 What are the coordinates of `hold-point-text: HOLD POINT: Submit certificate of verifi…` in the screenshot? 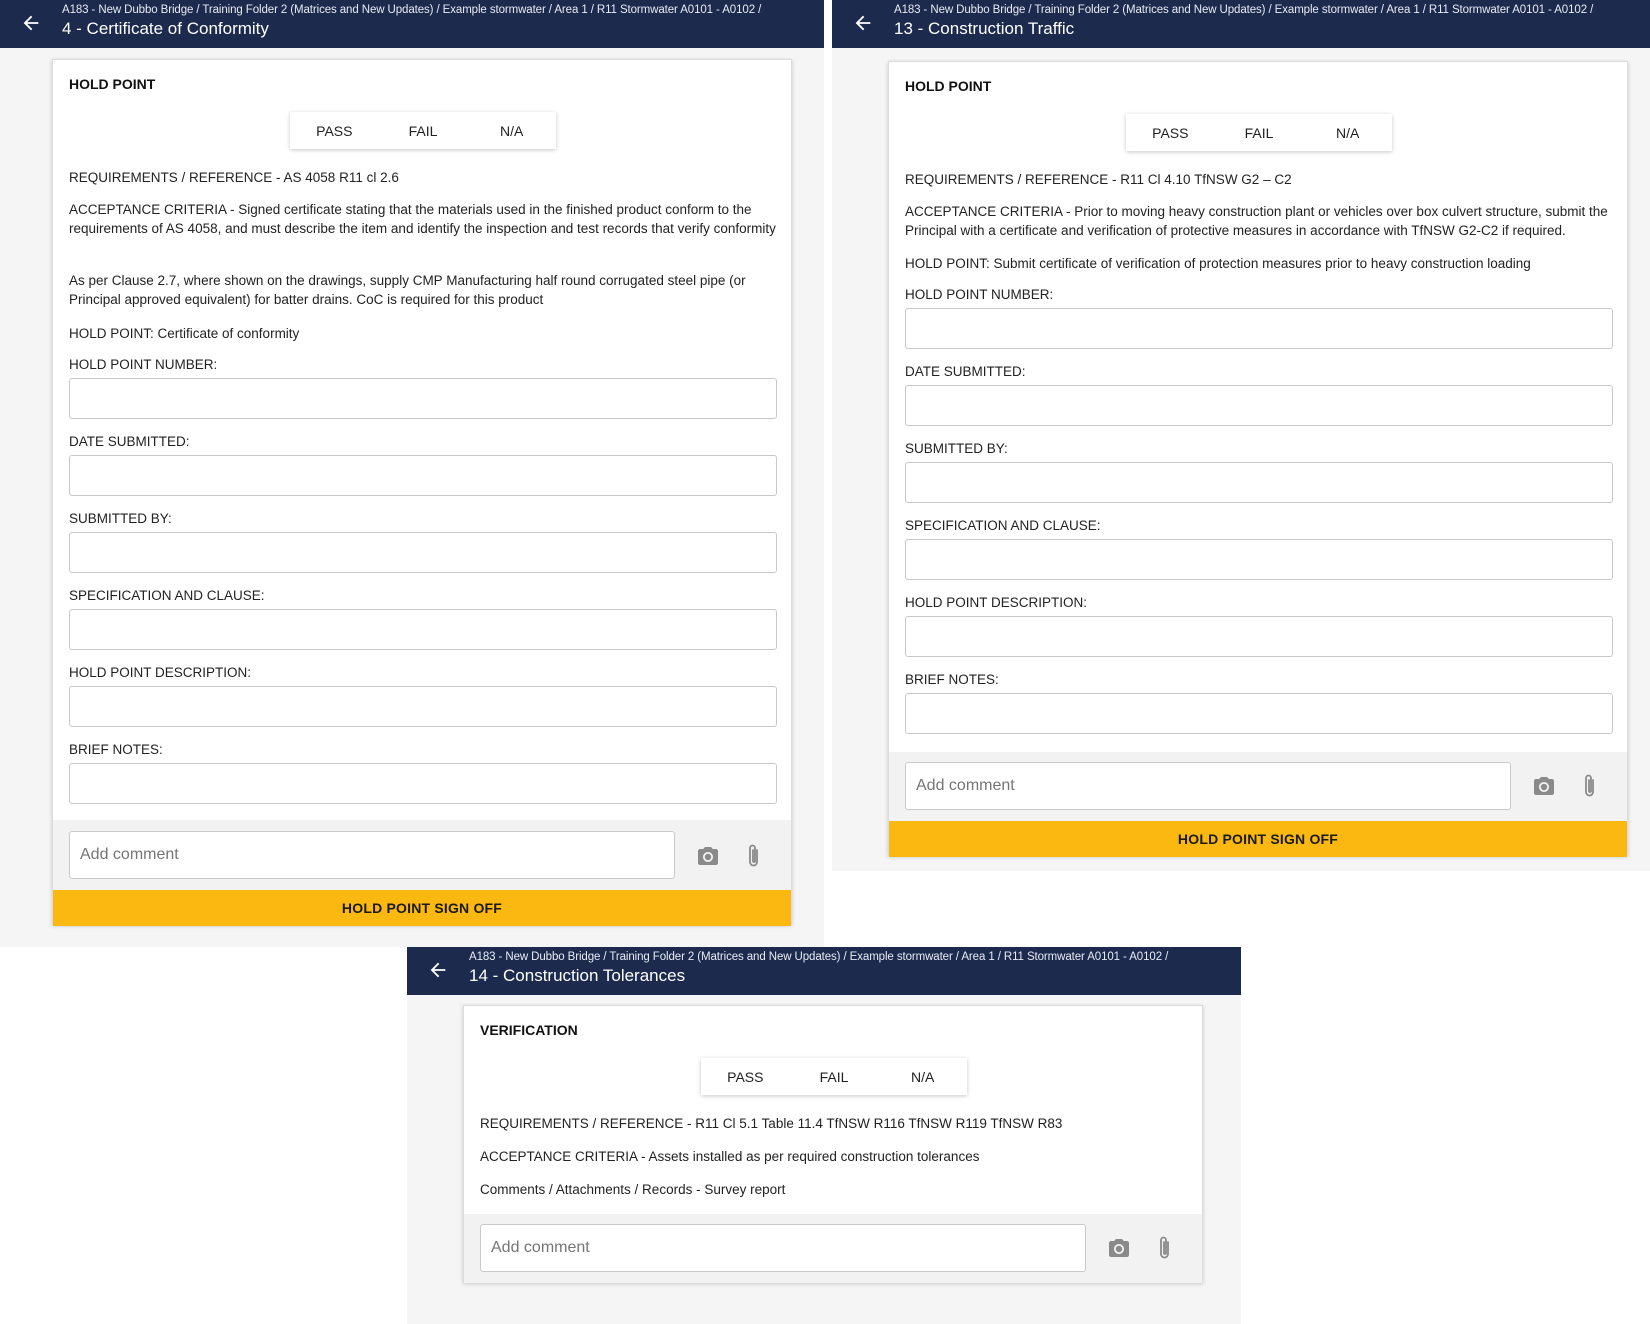 It's located at (1218, 263).